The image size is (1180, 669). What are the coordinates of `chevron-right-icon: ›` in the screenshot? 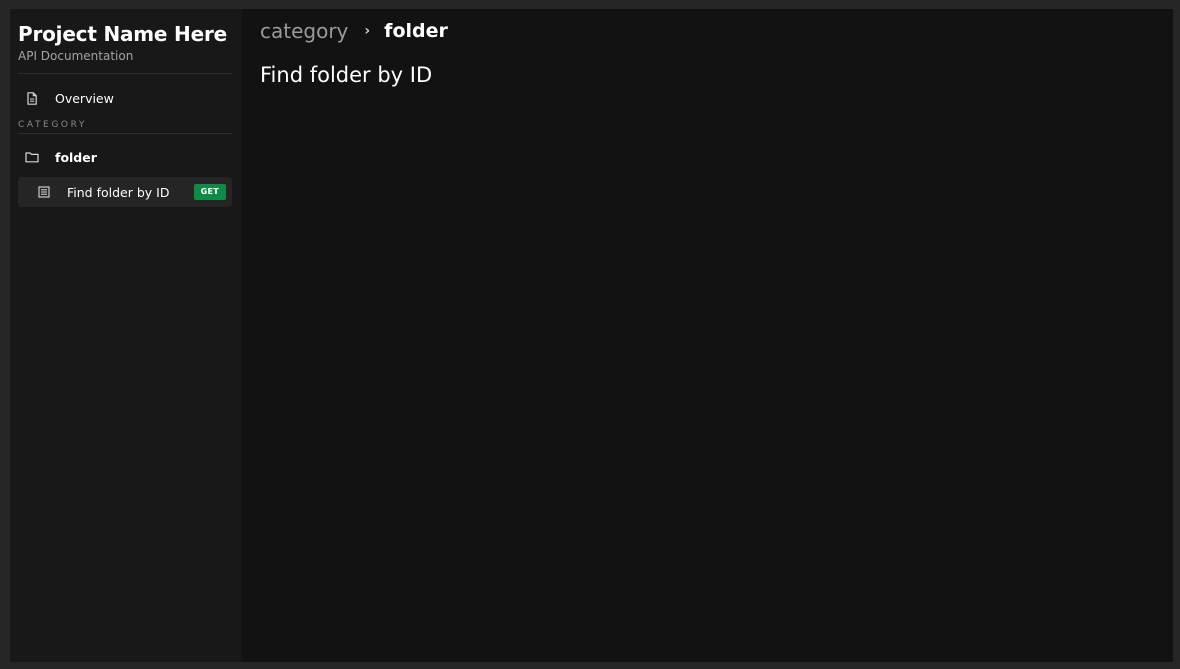 It's located at (367, 31).